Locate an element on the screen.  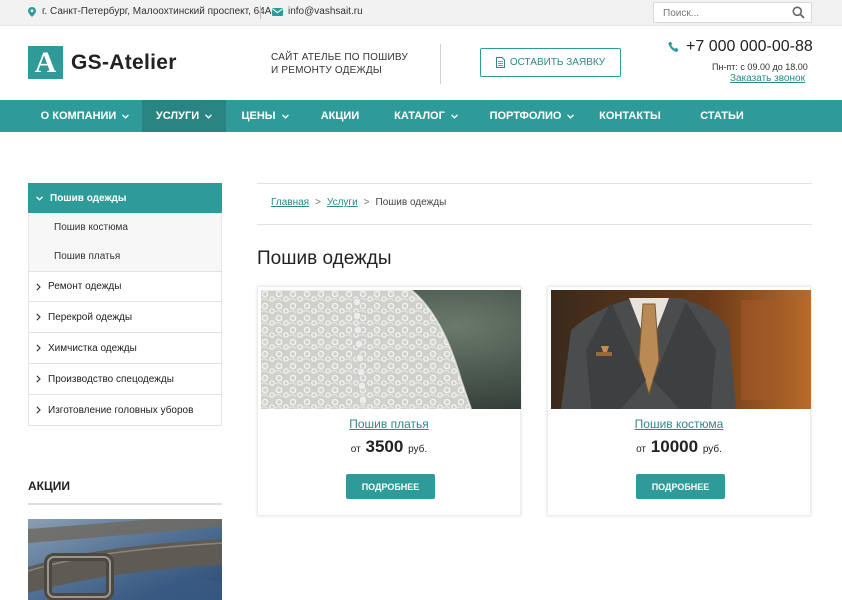
order-callback-link: Заказать звонок is located at coordinates (767, 78).